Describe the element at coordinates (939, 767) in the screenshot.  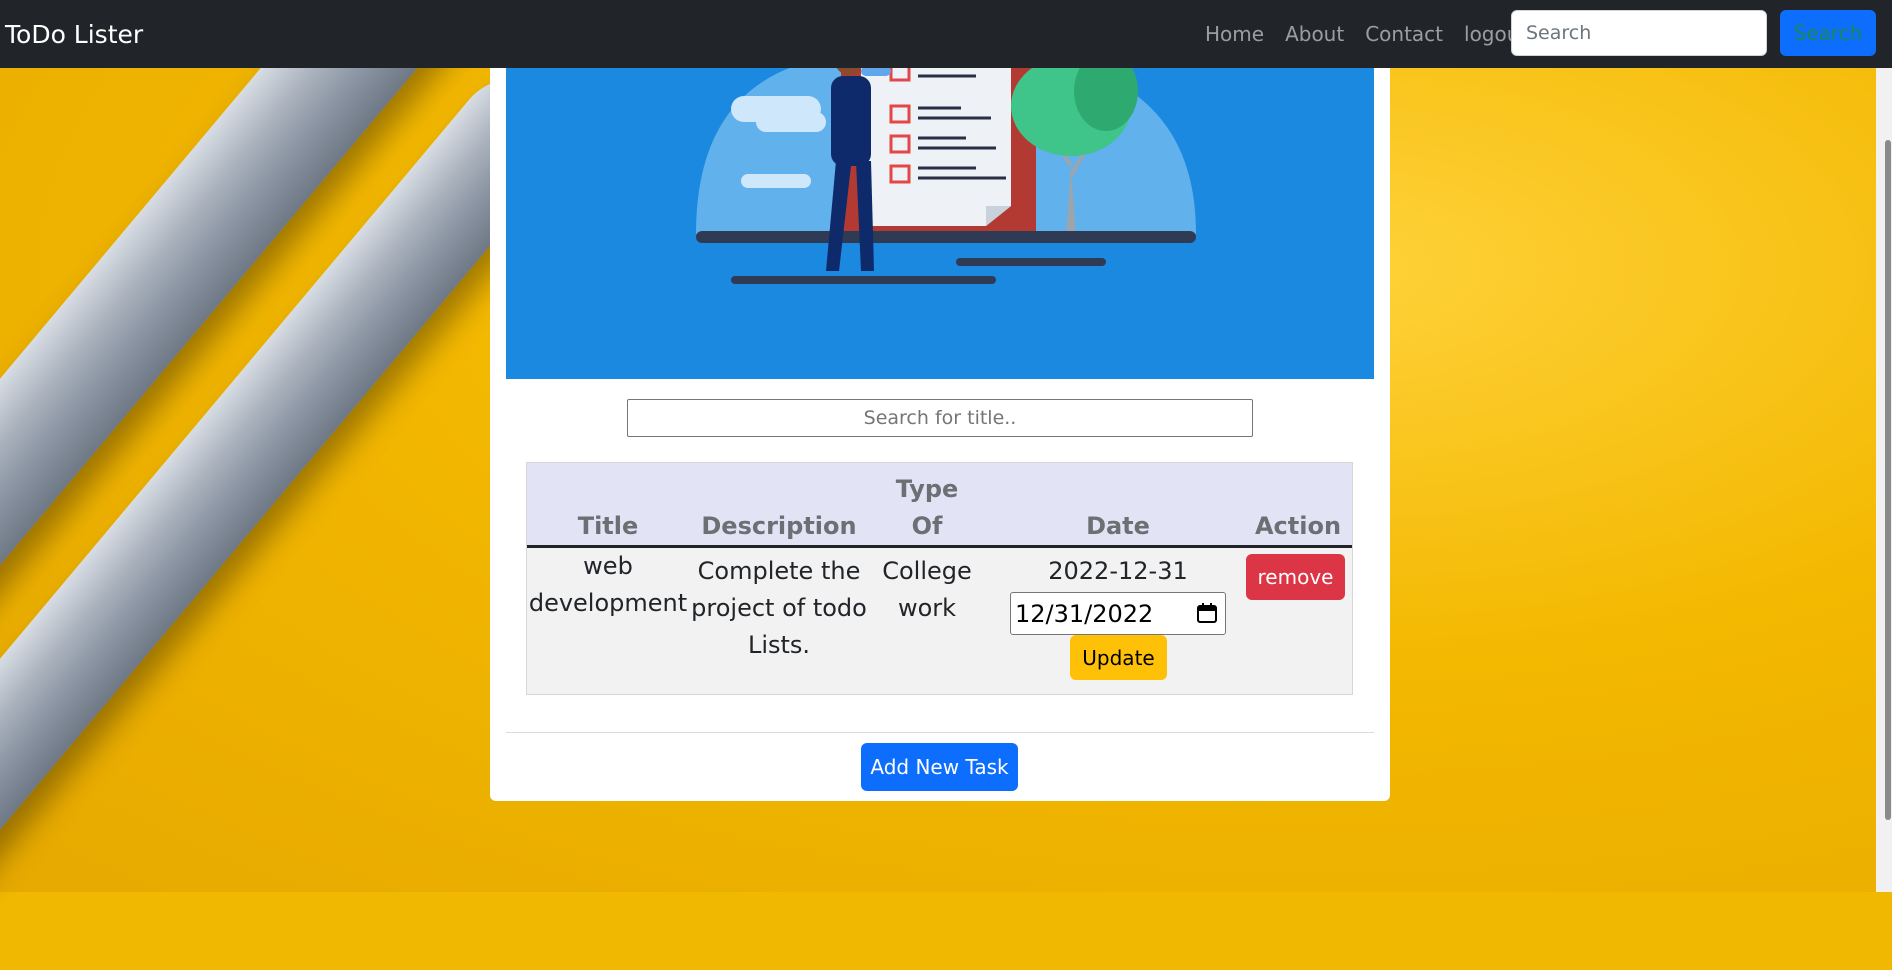
I see `add-new-task-button: Add New Task` at that location.